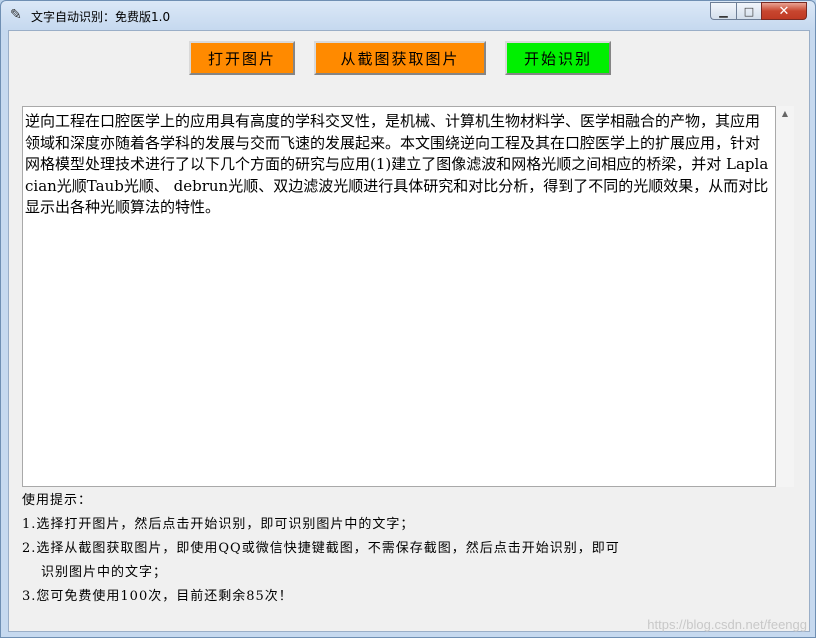  I want to click on tip-line-2-continued: 识别图片中的文字；, so click(104, 572).